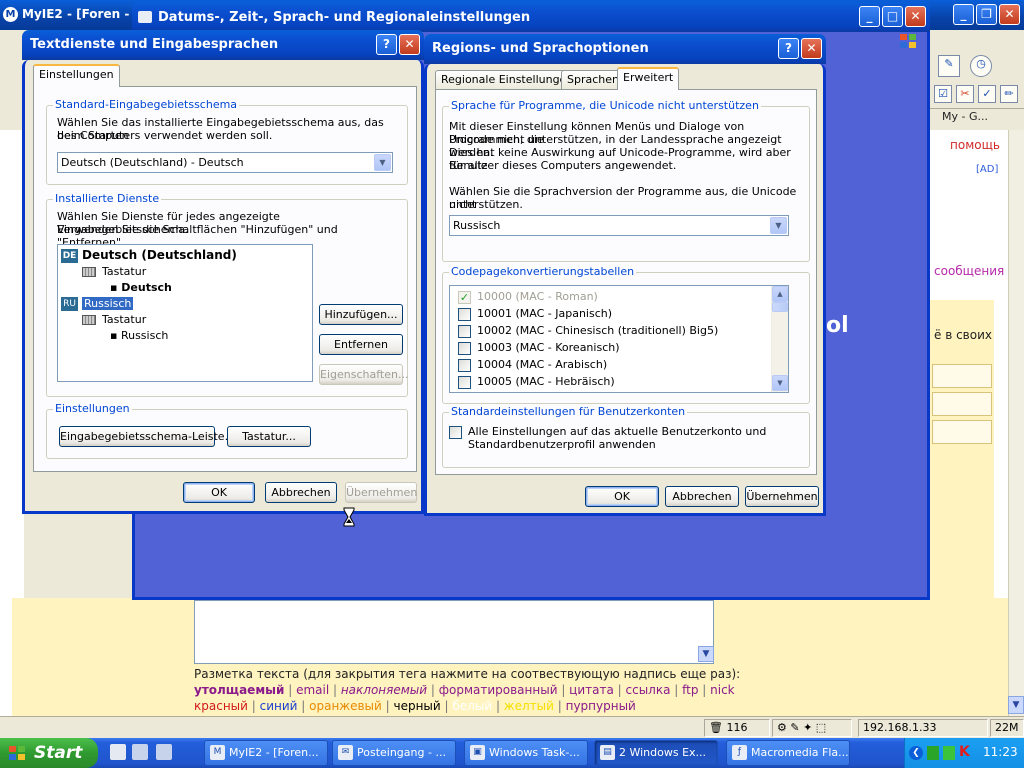  Describe the element at coordinates (619, 225) in the screenshot. I see `unicode-language-select: Russisch ▼` at that location.